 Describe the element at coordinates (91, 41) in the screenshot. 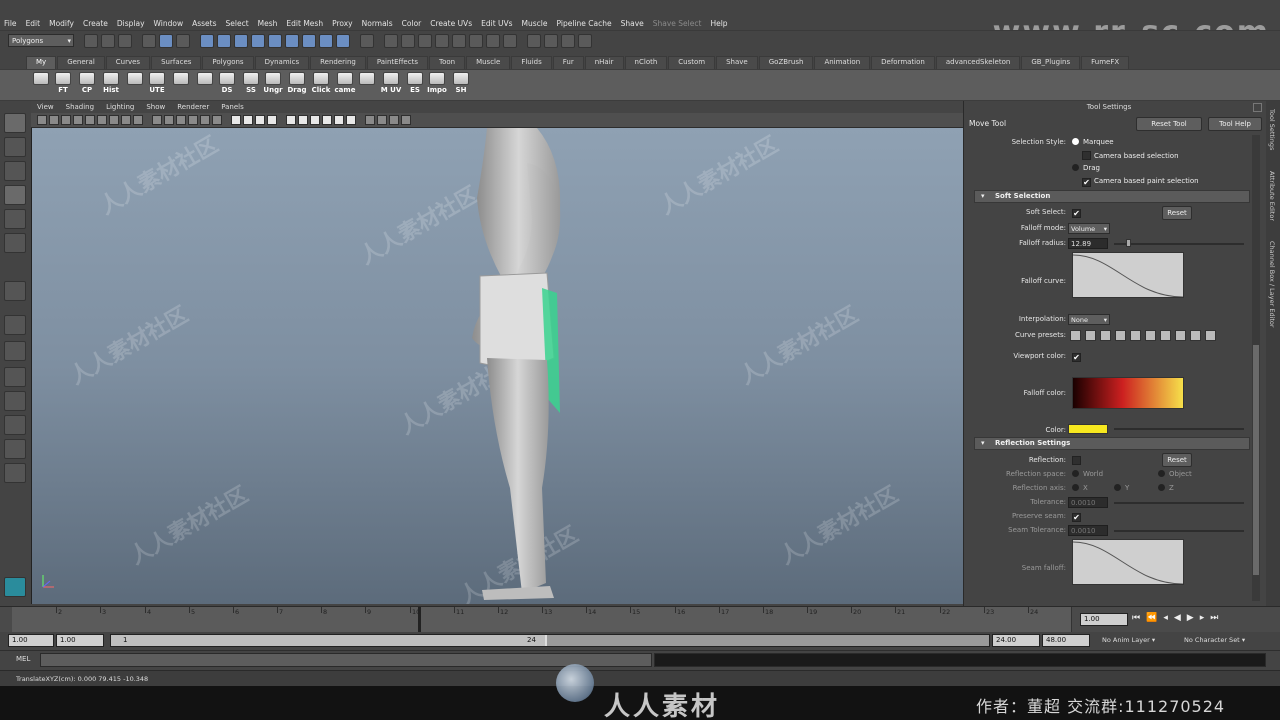

I see `new-scene-icon` at that location.